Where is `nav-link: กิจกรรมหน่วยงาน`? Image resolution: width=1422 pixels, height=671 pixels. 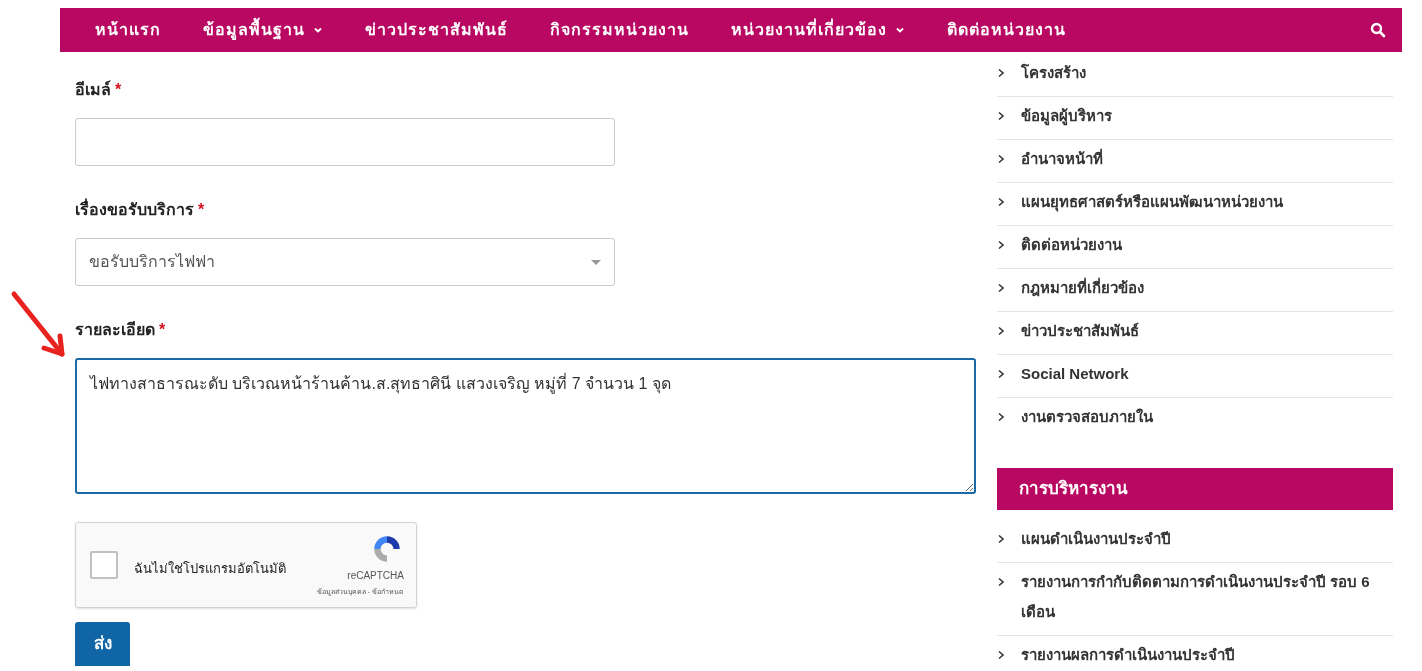
nav-link: กิจกรรมหน่วยงาน is located at coordinates (619, 30).